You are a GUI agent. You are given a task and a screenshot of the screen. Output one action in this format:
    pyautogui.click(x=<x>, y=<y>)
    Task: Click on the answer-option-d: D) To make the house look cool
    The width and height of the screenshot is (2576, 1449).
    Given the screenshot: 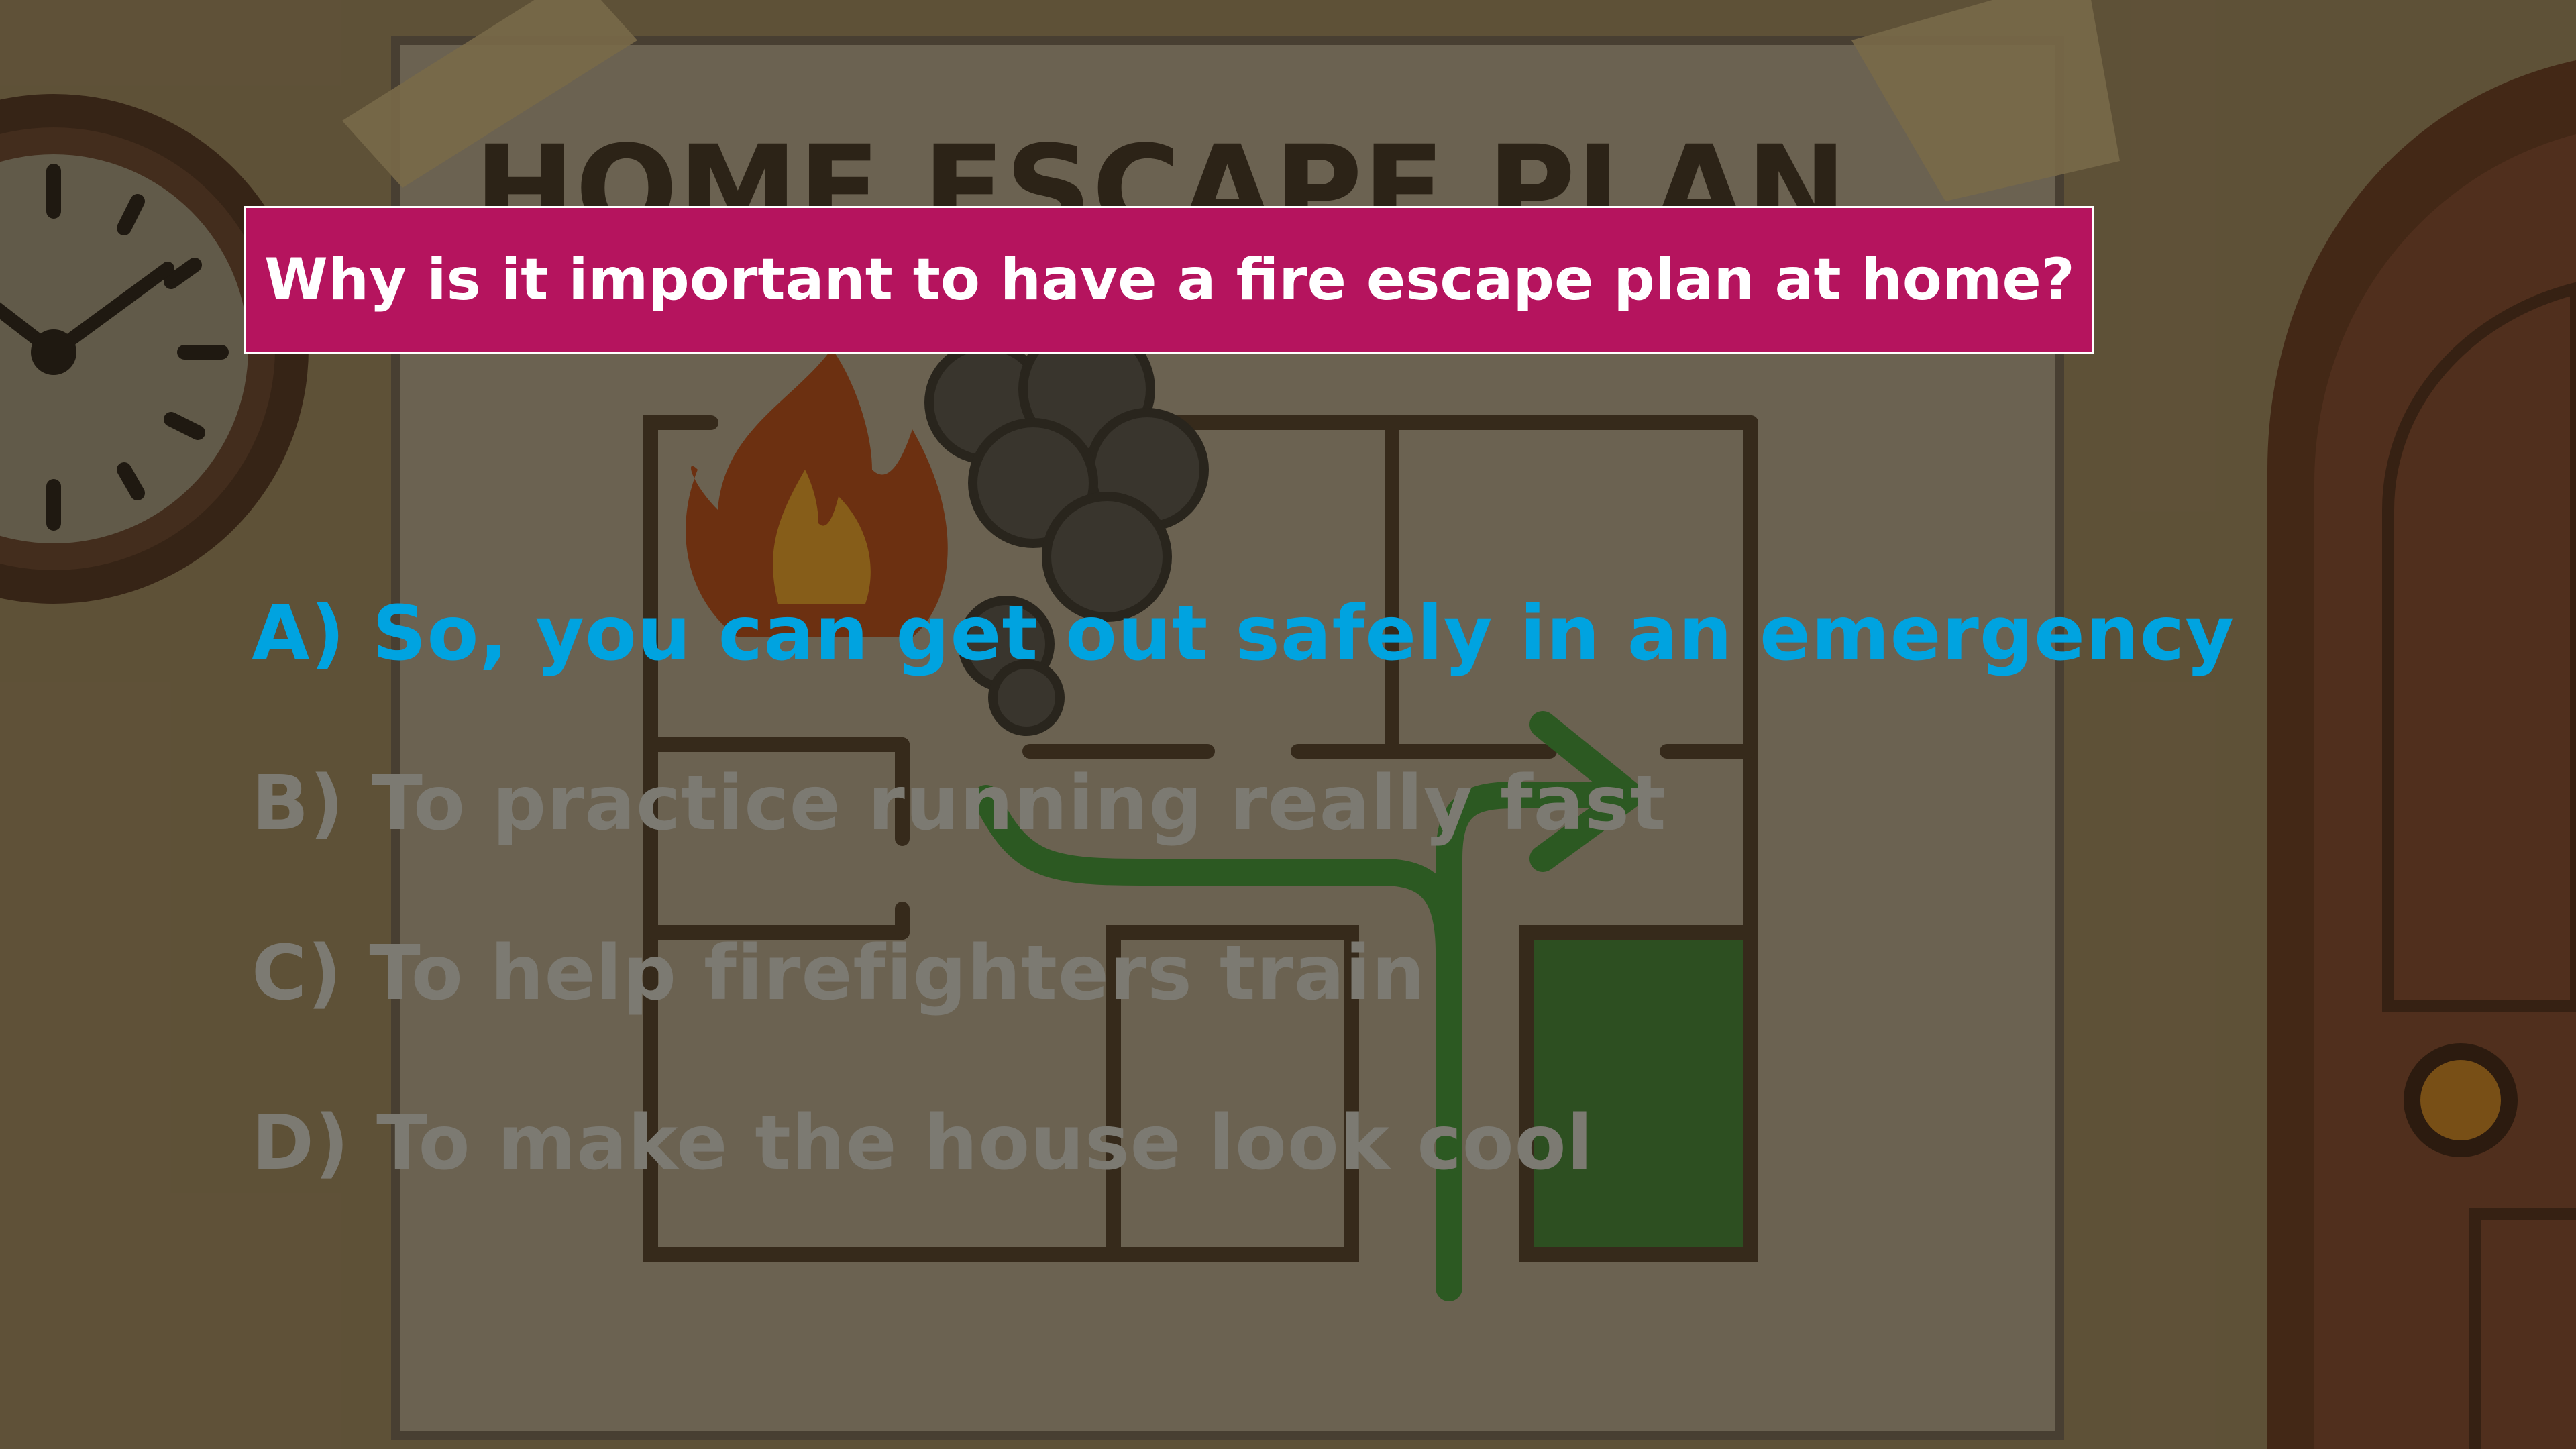 What is the action you would take?
    pyautogui.click(x=922, y=1143)
    